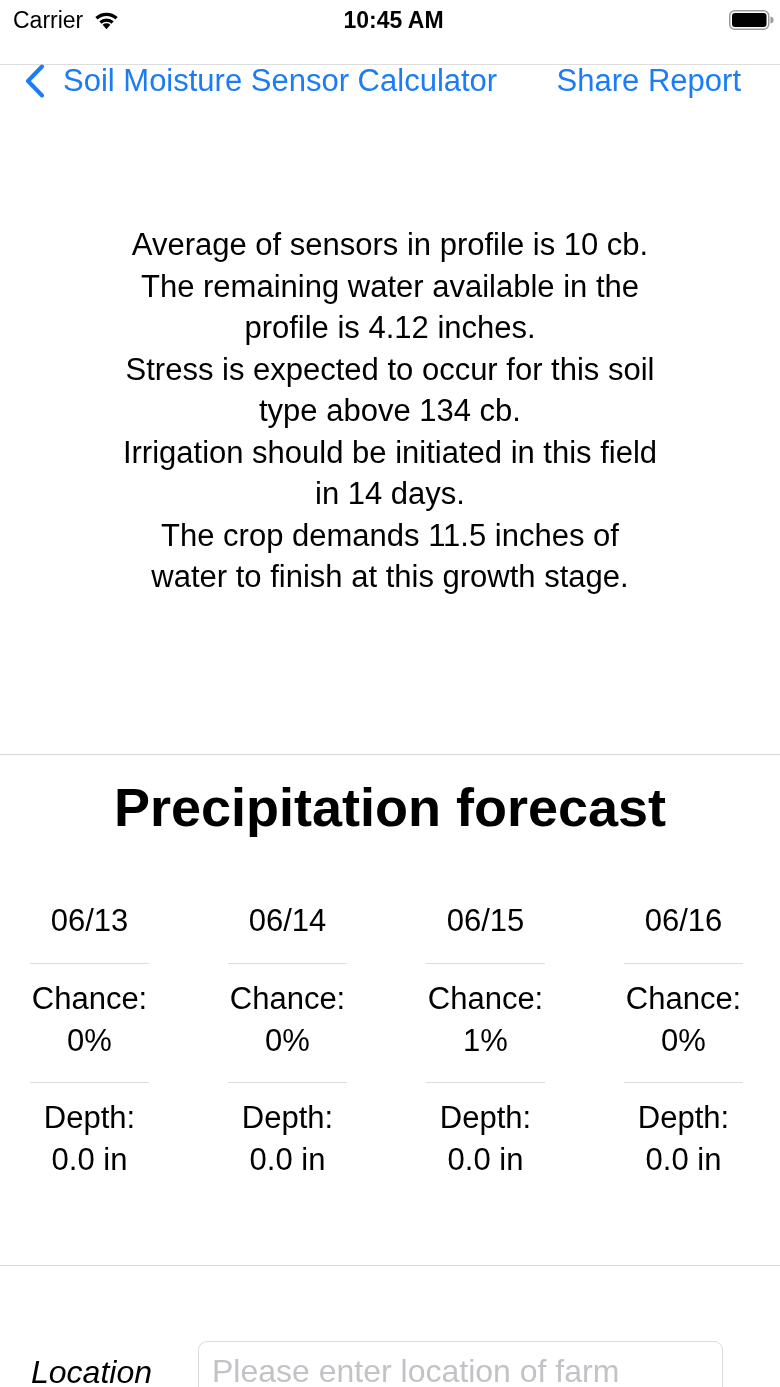 This screenshot has width=780, height=1387. What do you see at coordinates (460, 1363) in the screenshot?
I see `location-input-field: Please enter location of farm` at bounding box center [460, 1363].